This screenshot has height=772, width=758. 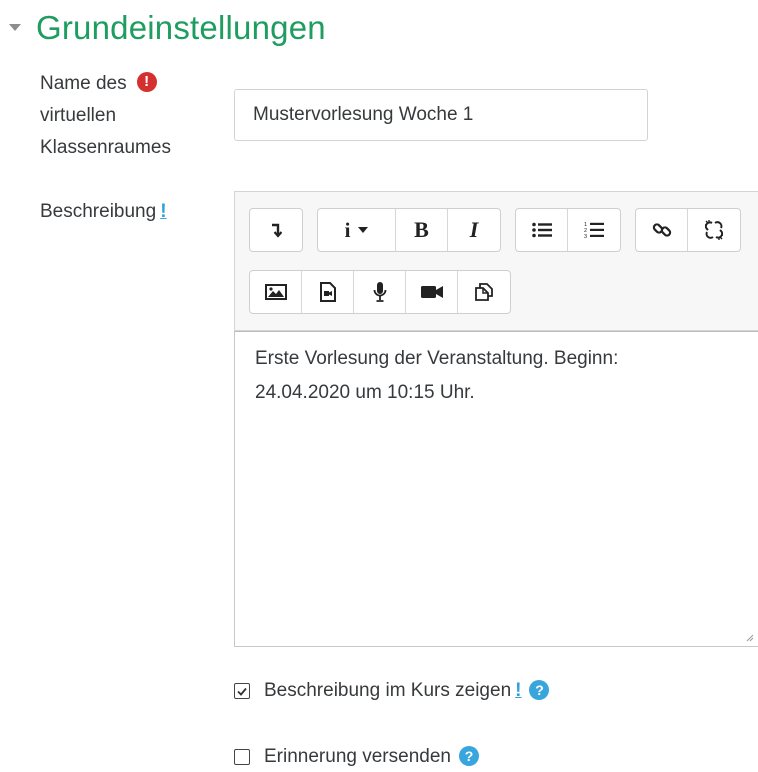 I want to click on list-ul-icon, so click(x=541, y=230).